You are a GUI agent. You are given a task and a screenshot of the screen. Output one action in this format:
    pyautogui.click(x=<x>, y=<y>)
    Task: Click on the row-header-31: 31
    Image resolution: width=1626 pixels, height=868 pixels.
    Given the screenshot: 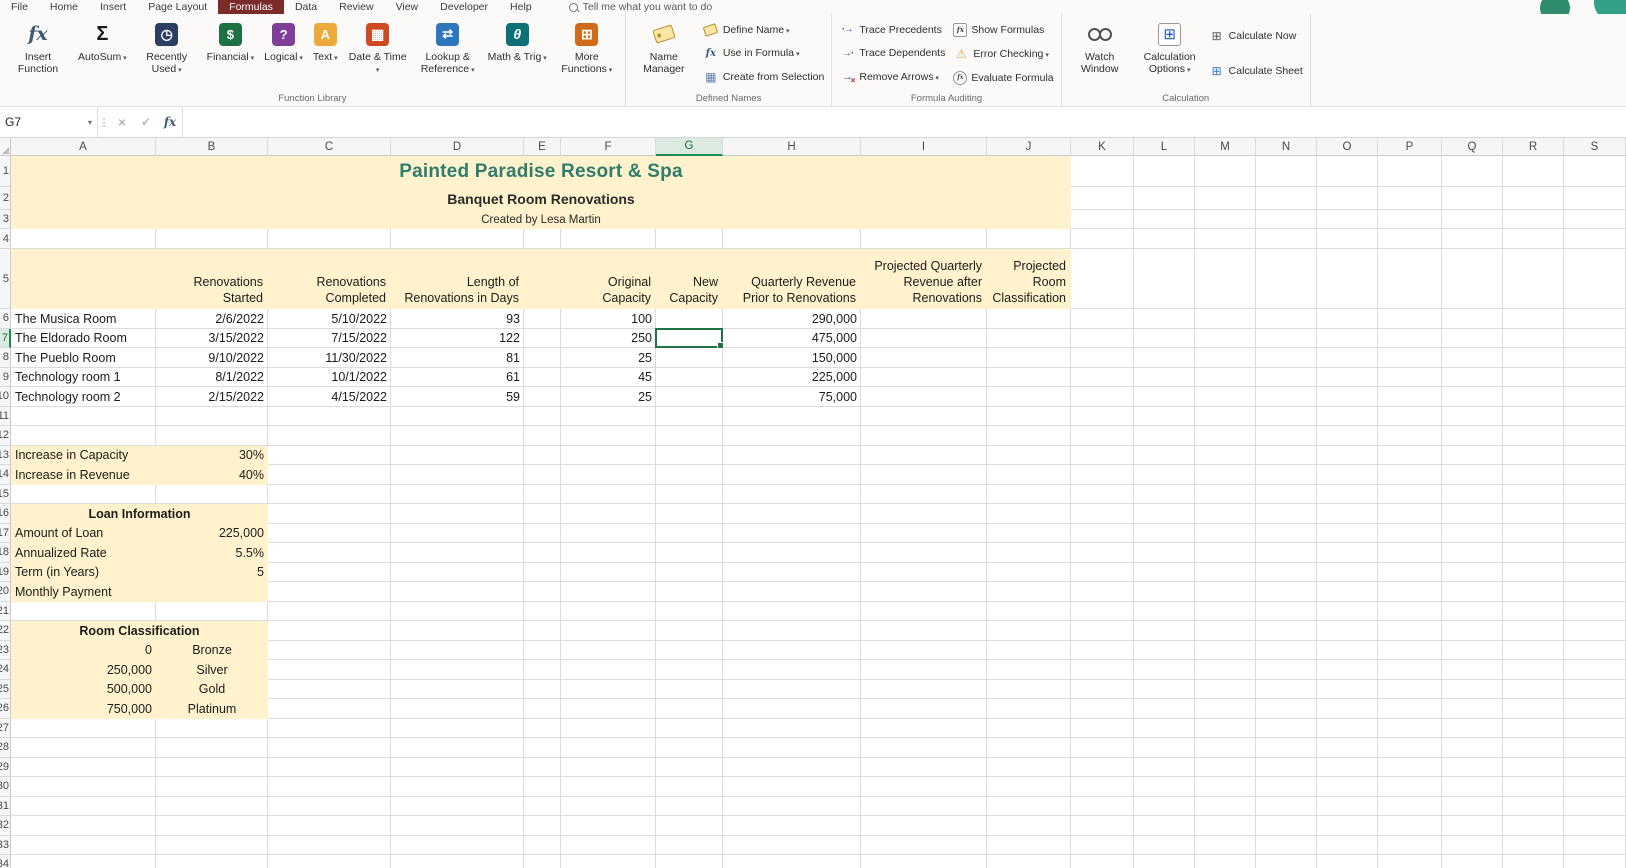 What is the action you would take?
    pyautogui.click(x=5, y=806)
    